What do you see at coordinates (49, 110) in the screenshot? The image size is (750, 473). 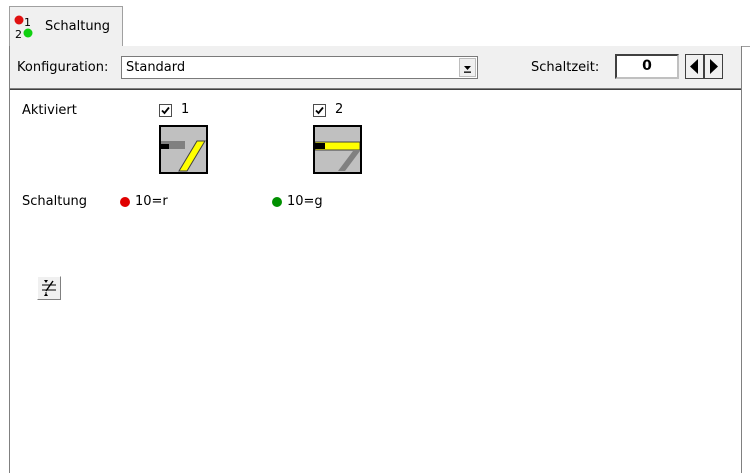 I see `aktiviert-label: Aktiviert` at bounding box center [49, 110].